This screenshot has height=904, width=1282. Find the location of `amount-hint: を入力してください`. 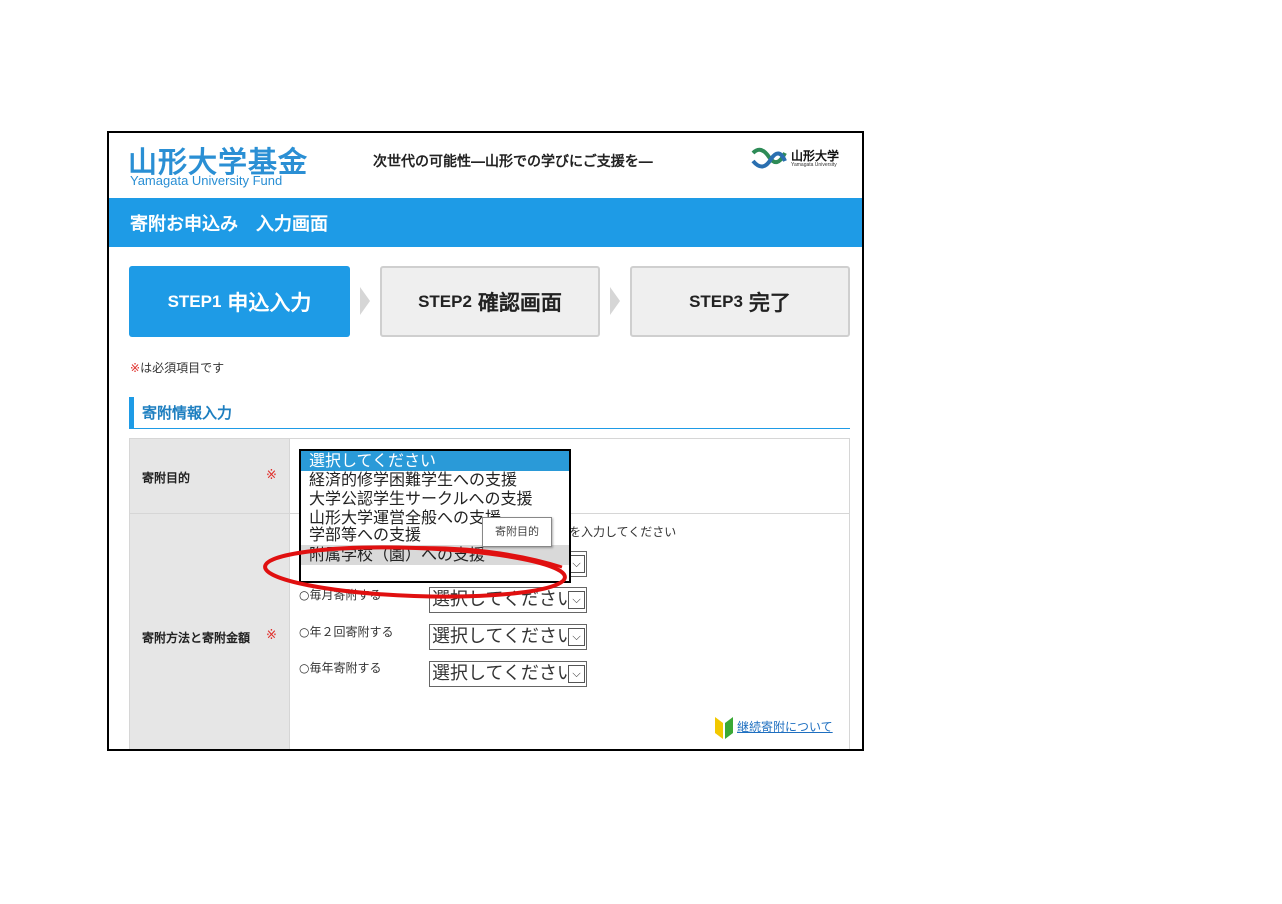

amount-hint: を入力してください is located at coordinates (623, 532).